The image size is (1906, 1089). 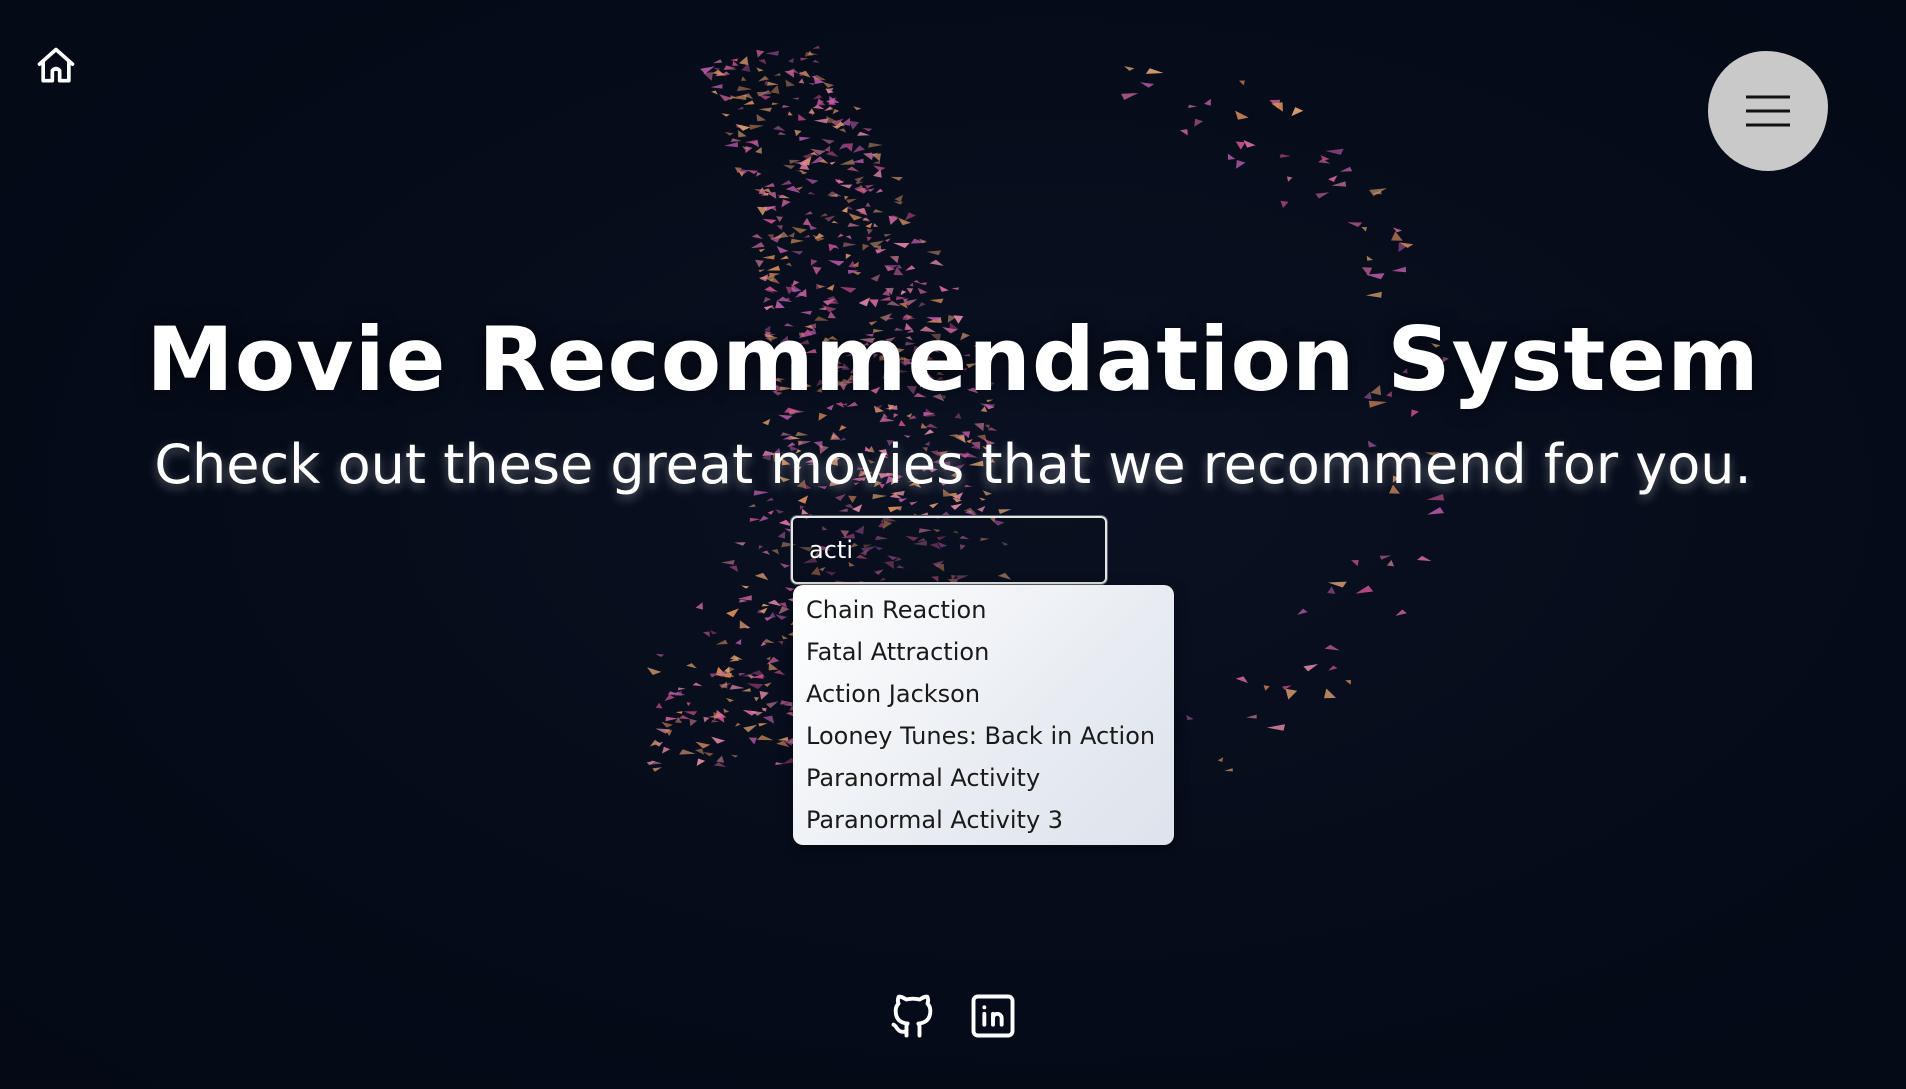 I want to click on menu-button, so click(x=1768, y=111).